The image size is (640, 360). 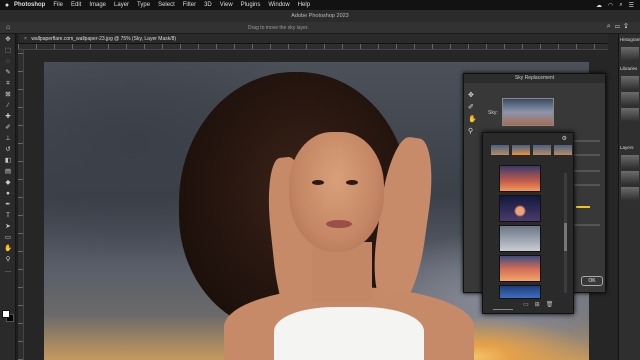 What do you see at coordinates (610, 5) in the screenshot?
I see `wifi-icon: ◠` at bounding box center [610, 5].